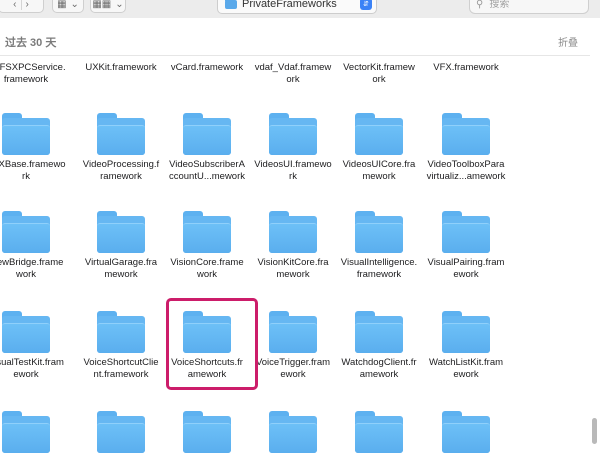 The width and height of the screenshot is (600, 457). I want to click on folder-name: WatchdogClient.fr amework, so click(379, 368).